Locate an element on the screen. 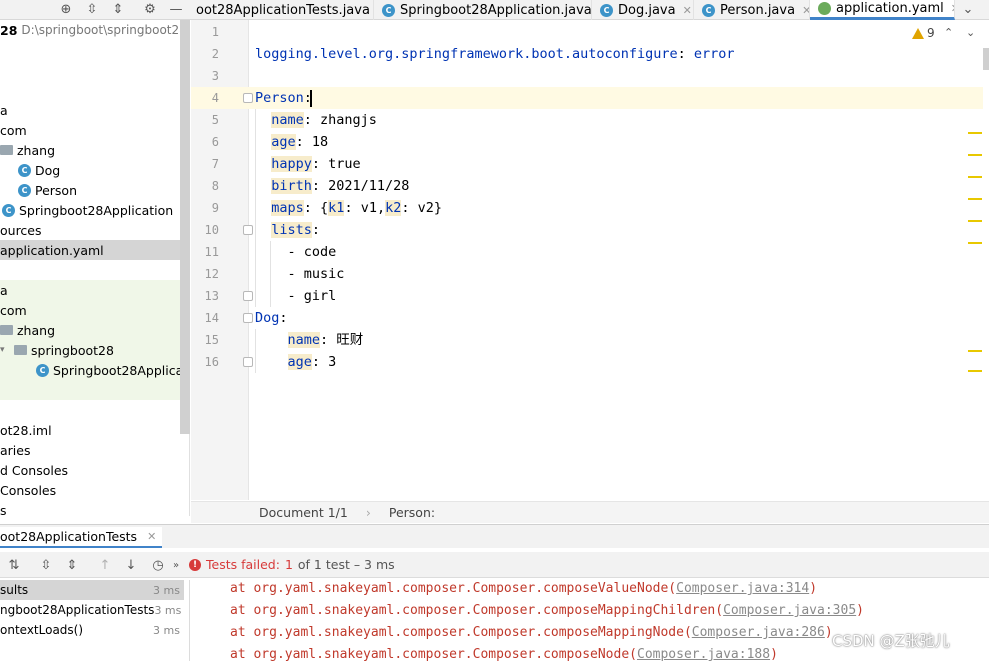 The image size is (989, 661). source-link: Composer.java:188 is located at coordinates (703, 654).